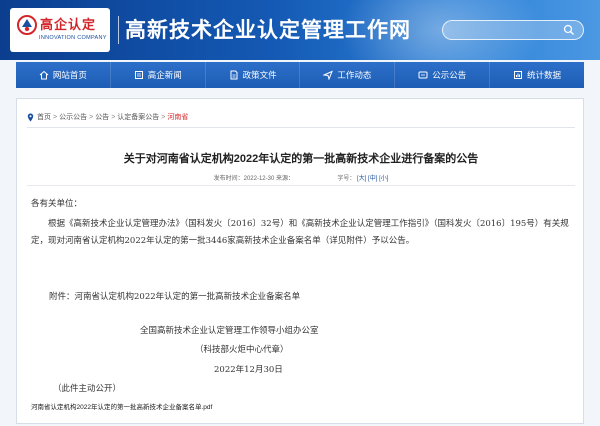  I want to click on nav-item-notices: 公示公告, so click(443, 75).